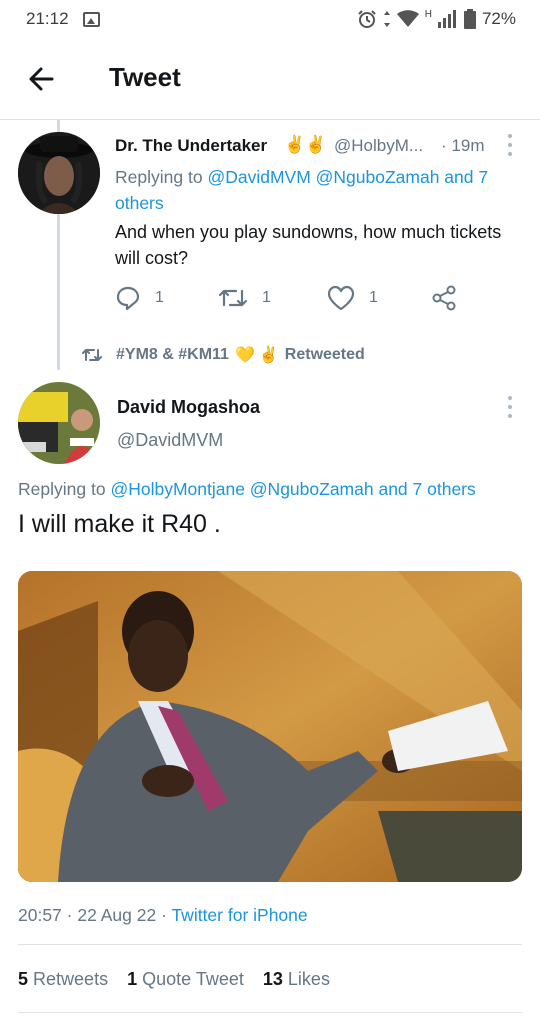  I want to click on retweeted-banner: #YM8 & #KM11 💛 ✌️ Retweeted, so click(223, 355).